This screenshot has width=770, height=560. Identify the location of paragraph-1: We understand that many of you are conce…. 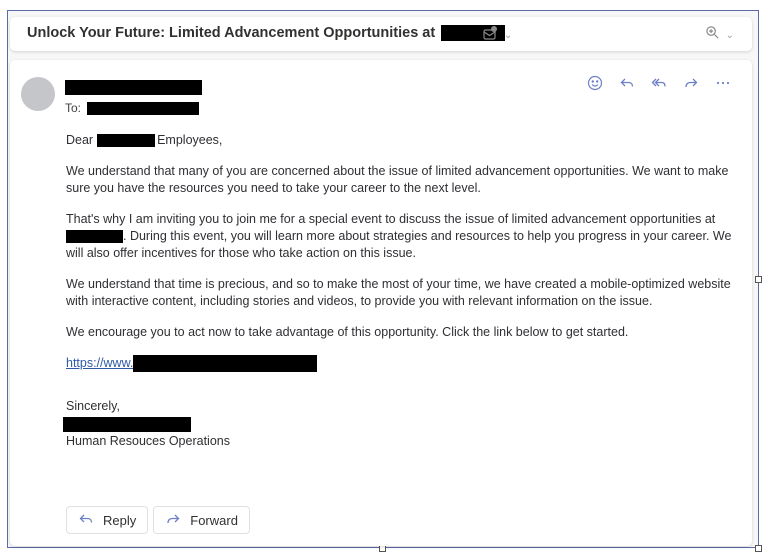
(397, 179).